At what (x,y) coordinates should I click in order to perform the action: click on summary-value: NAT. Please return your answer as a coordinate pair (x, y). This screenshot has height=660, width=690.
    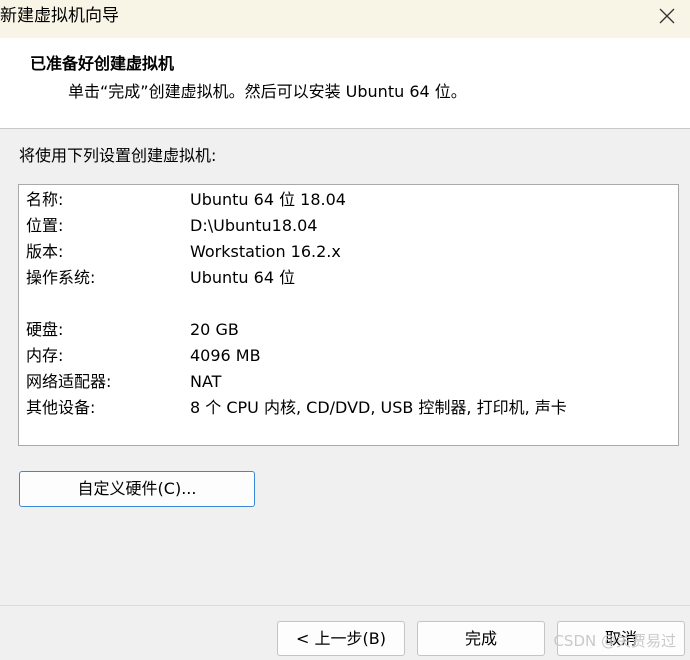
    Looking at the image, I should click on (206, 381).